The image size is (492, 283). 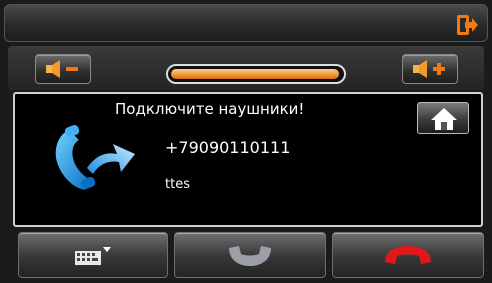 I want to click on answer-button, so click(x=250, y=255).